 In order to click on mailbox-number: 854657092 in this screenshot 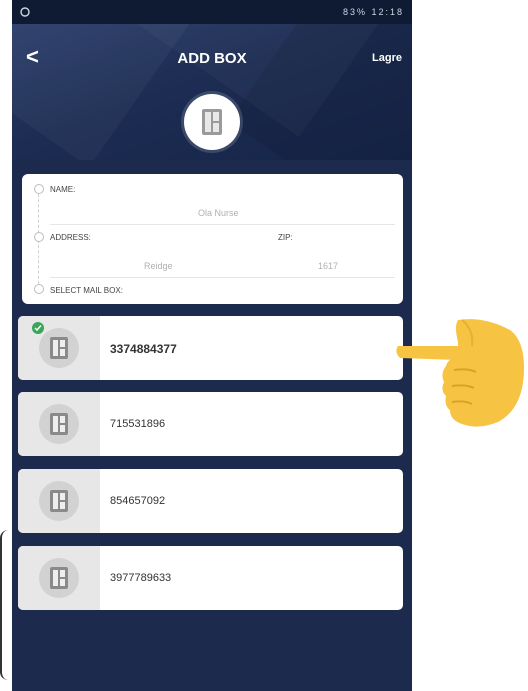, I will do `click(138, 501)`.